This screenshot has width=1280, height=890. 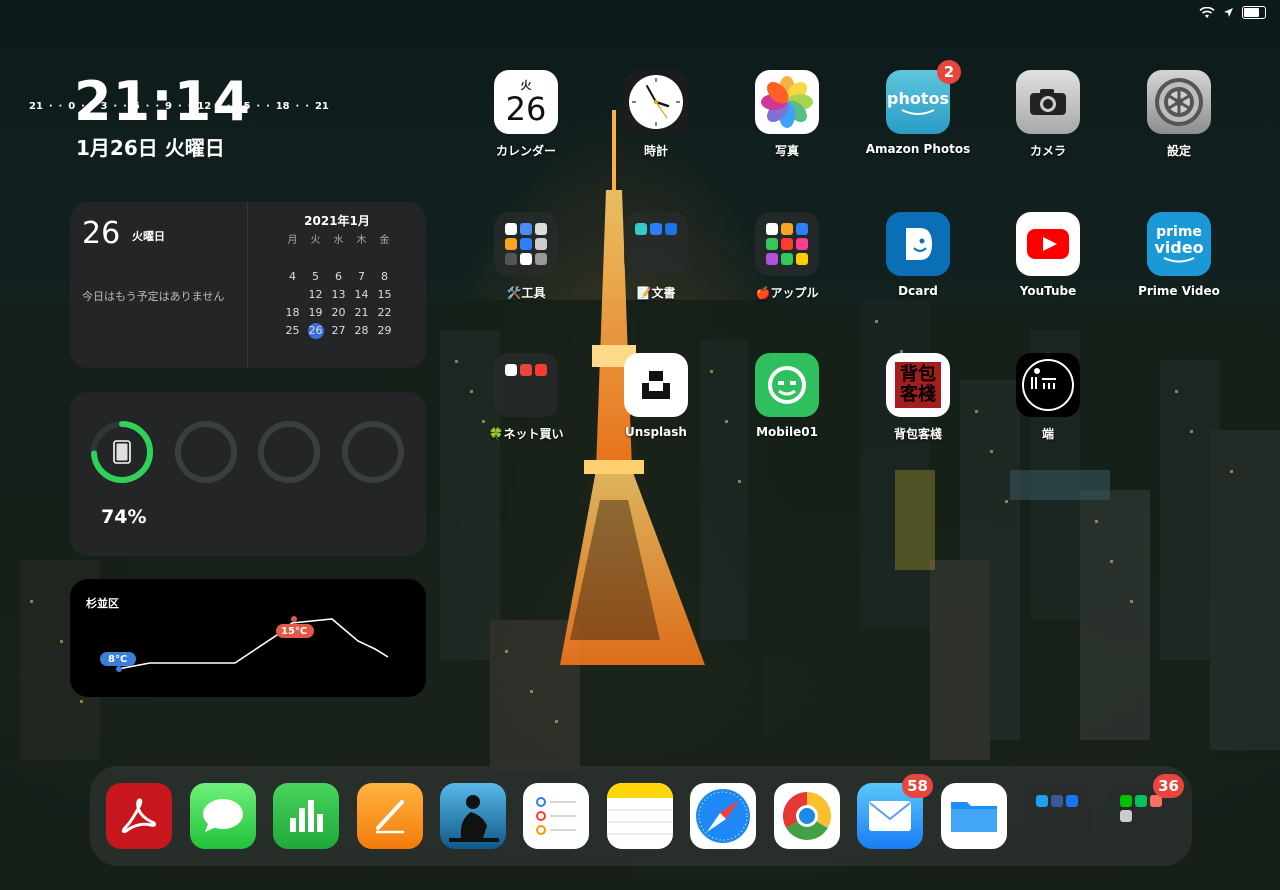 What do you see at coordinates (338, 294) in the screenshot?
I see `calendar-date: 13` at bounding box center [338, 294].